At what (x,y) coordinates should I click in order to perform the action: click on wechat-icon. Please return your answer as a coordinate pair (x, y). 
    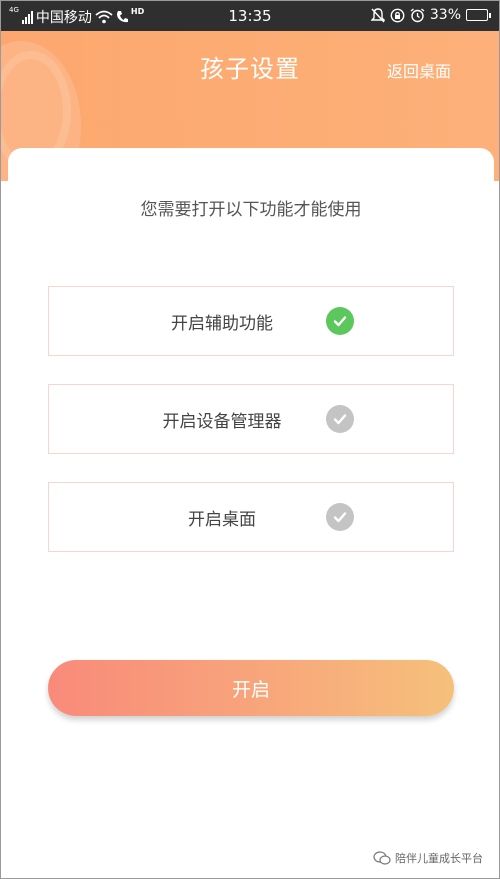
    Looking at the image, I should click on (382, 858).